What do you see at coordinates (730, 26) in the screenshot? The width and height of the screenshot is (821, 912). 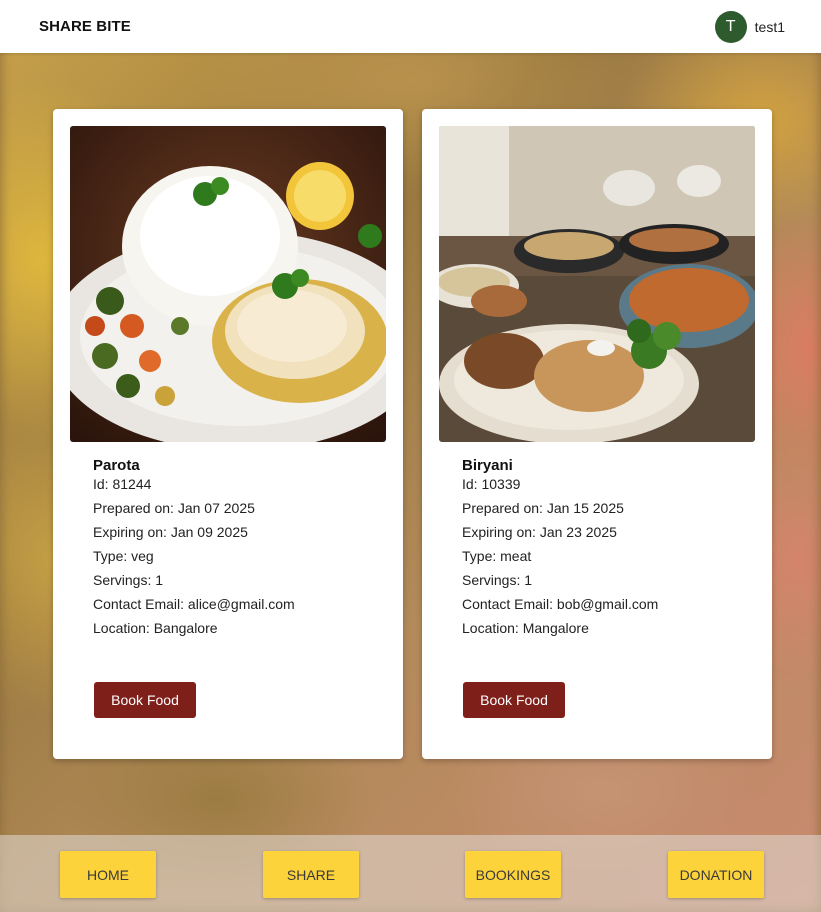 I see `avatar: T` at bounding box center [730, 26].